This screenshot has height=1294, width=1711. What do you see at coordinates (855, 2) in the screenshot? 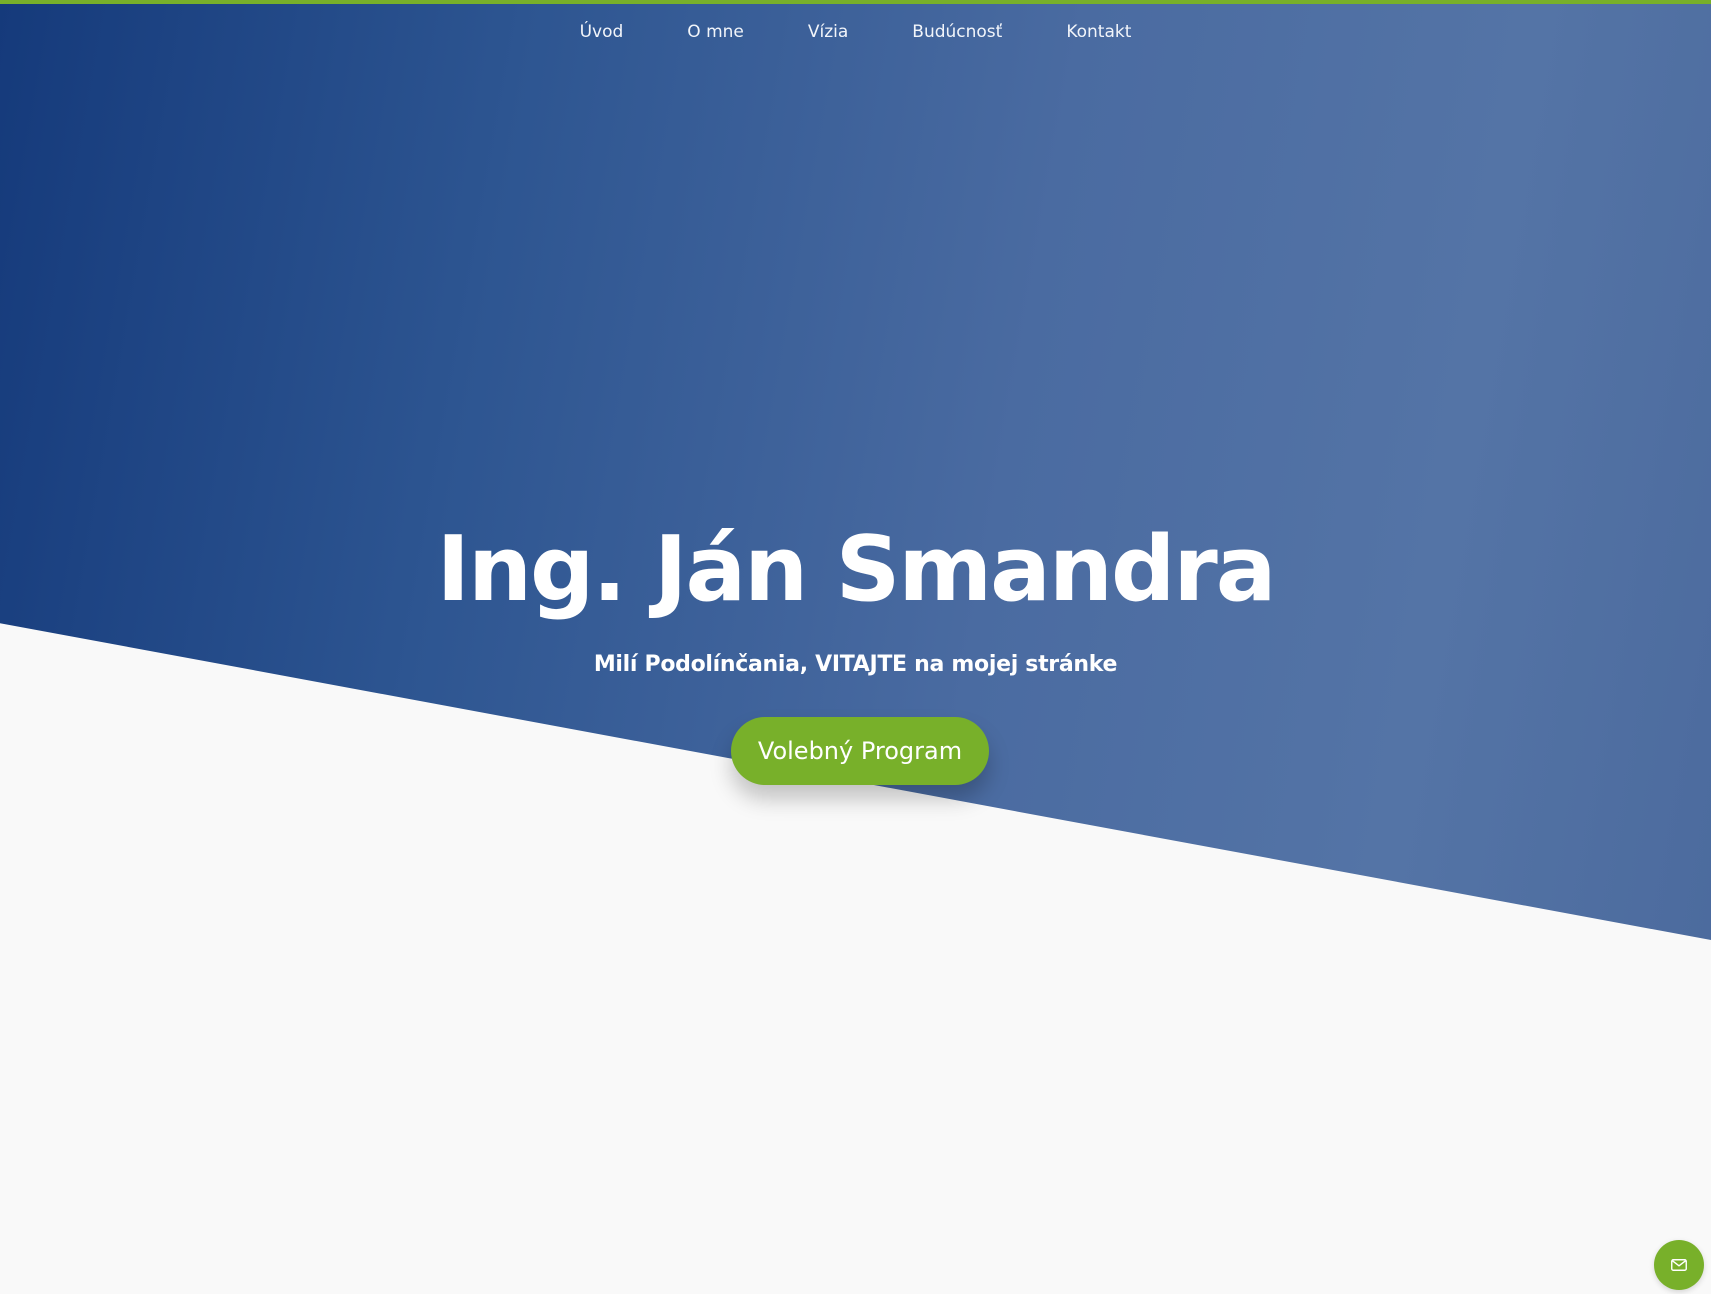
I see `top-accent-bar` at bounding box center [855, 2].